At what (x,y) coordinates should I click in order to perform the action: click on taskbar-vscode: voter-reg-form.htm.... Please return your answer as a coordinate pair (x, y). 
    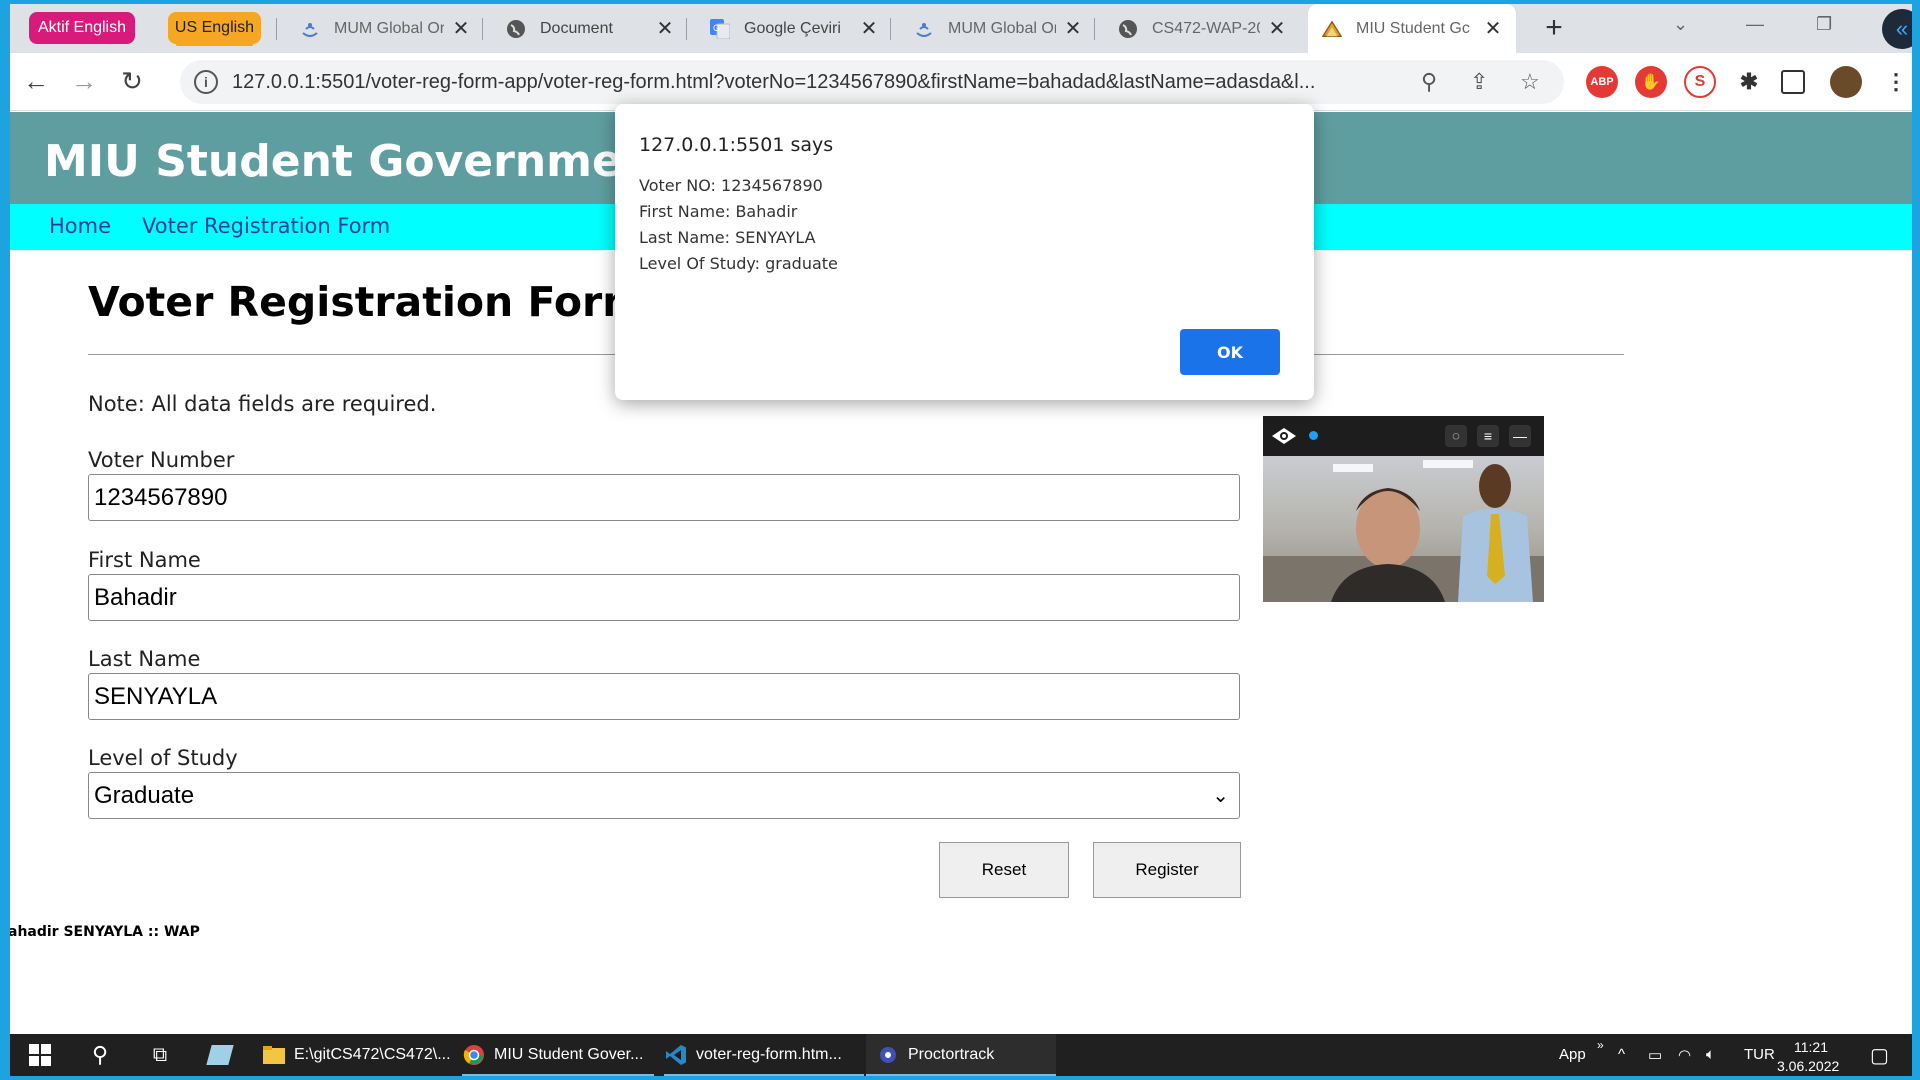
    Looking at the image, I should click on (764, 1055).